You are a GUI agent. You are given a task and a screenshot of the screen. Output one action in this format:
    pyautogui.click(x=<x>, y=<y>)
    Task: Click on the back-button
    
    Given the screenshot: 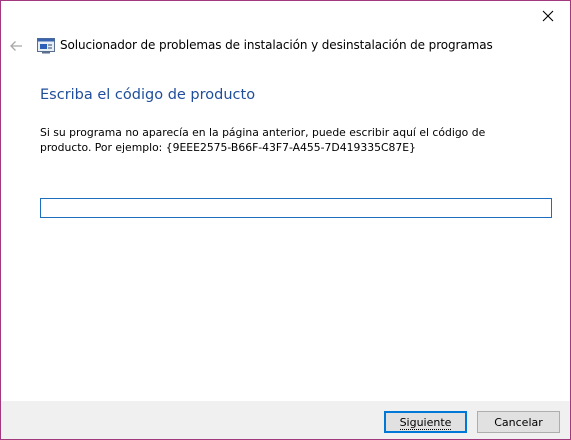 What is the action you would take?
    pyautogui.click(x=16, y=46)
    